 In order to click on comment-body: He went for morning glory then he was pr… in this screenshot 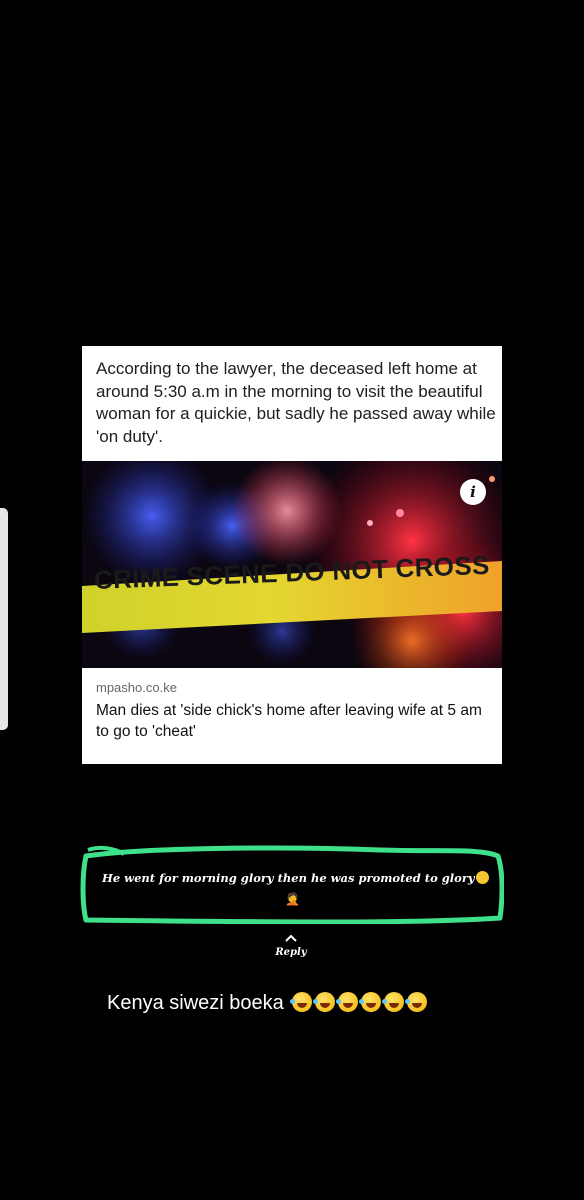, I will do `click(288, 878)`.